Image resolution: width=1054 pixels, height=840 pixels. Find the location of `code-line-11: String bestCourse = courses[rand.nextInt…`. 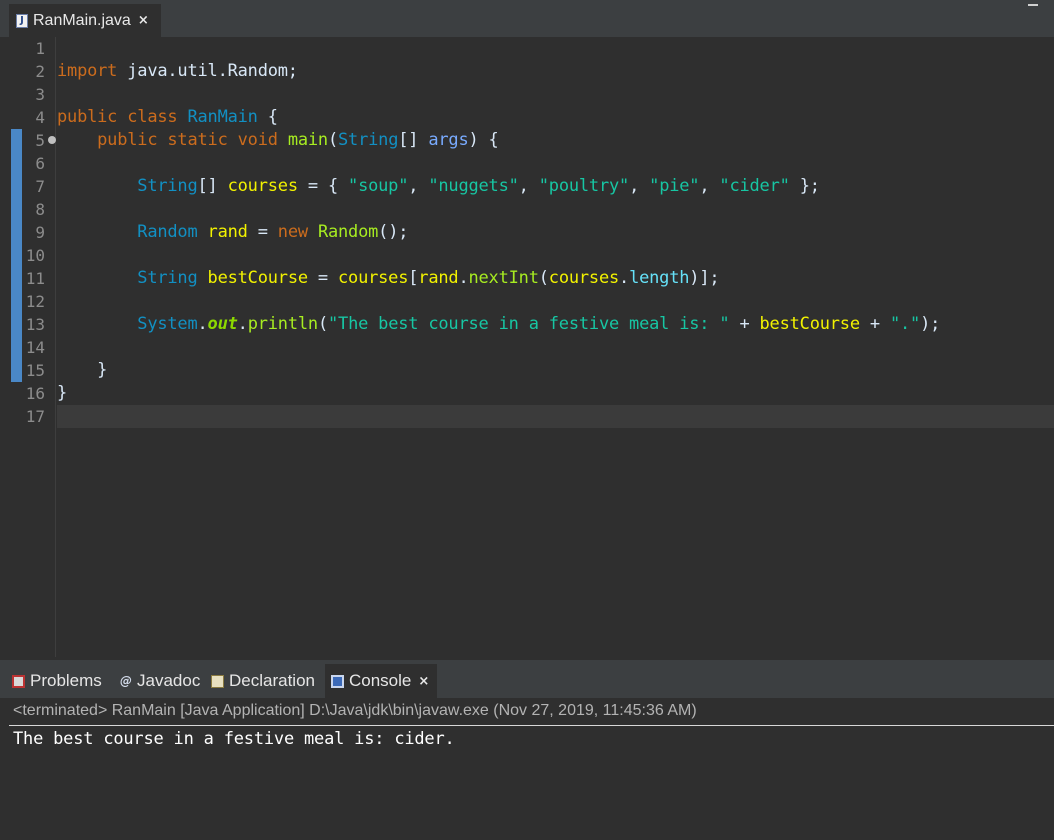

code-line-11: String bestCourse = courses[rand.nextInt… is located at coordinates (428, 278).